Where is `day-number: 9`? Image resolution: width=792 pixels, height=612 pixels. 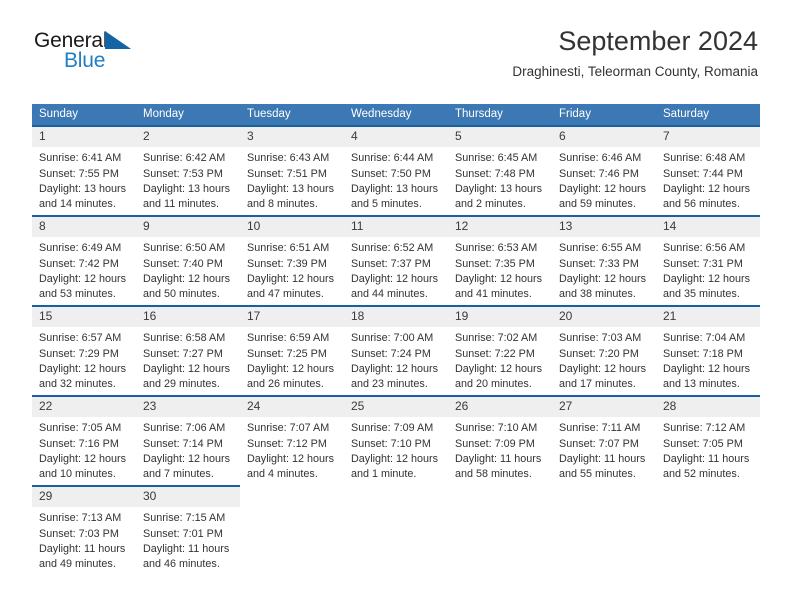 day-number: 9 is located at coordinates (188, 227).